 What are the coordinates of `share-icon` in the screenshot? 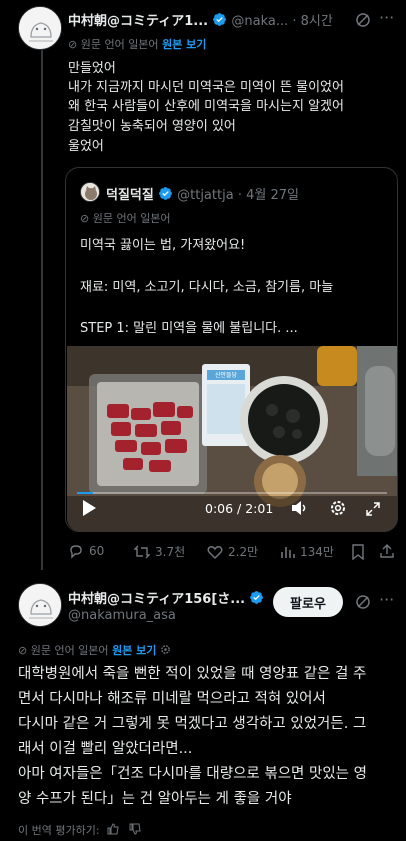 It's located at (387, 551).